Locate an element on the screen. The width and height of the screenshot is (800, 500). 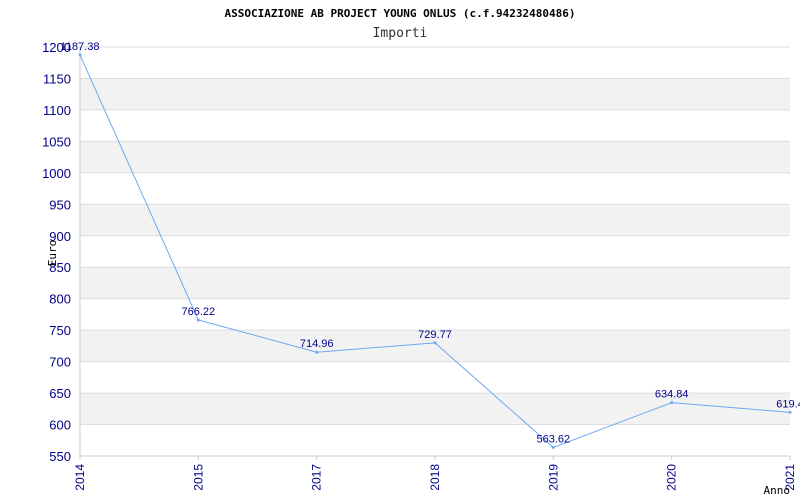
x-tick-label: 2015 is located at coordinates (198, 477).